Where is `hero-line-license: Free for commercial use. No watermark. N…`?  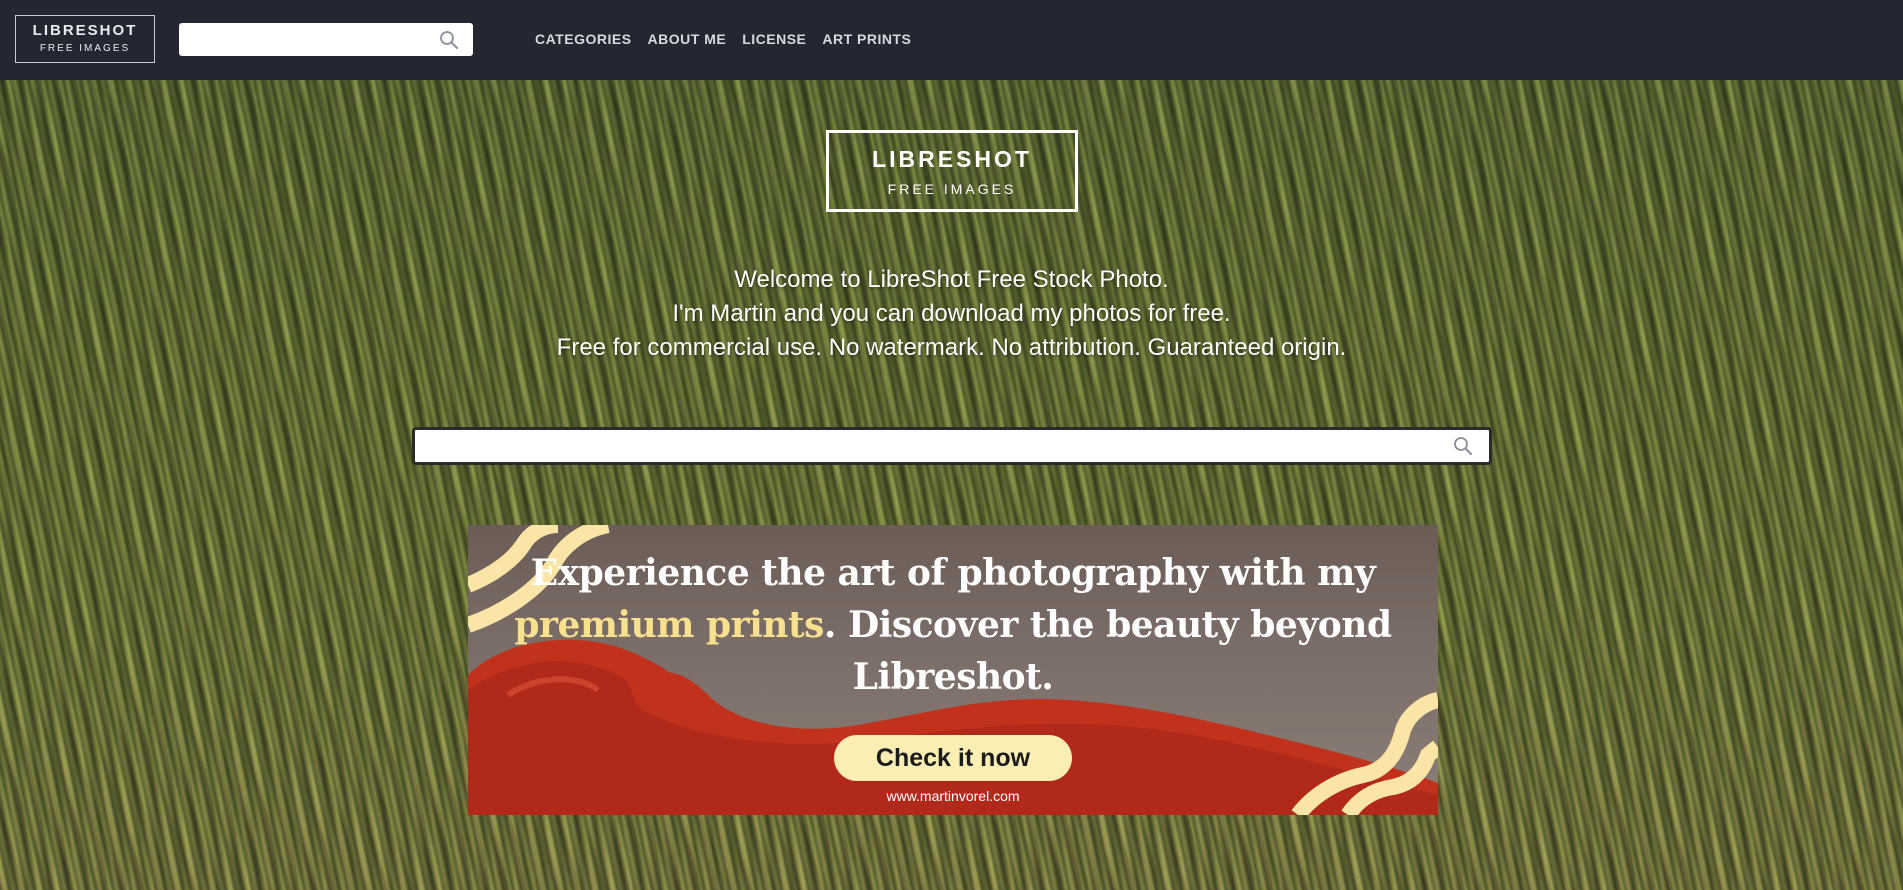
hero-line-license: Free for commercial use. No watermark. N… is located at coordinates (951, 347).